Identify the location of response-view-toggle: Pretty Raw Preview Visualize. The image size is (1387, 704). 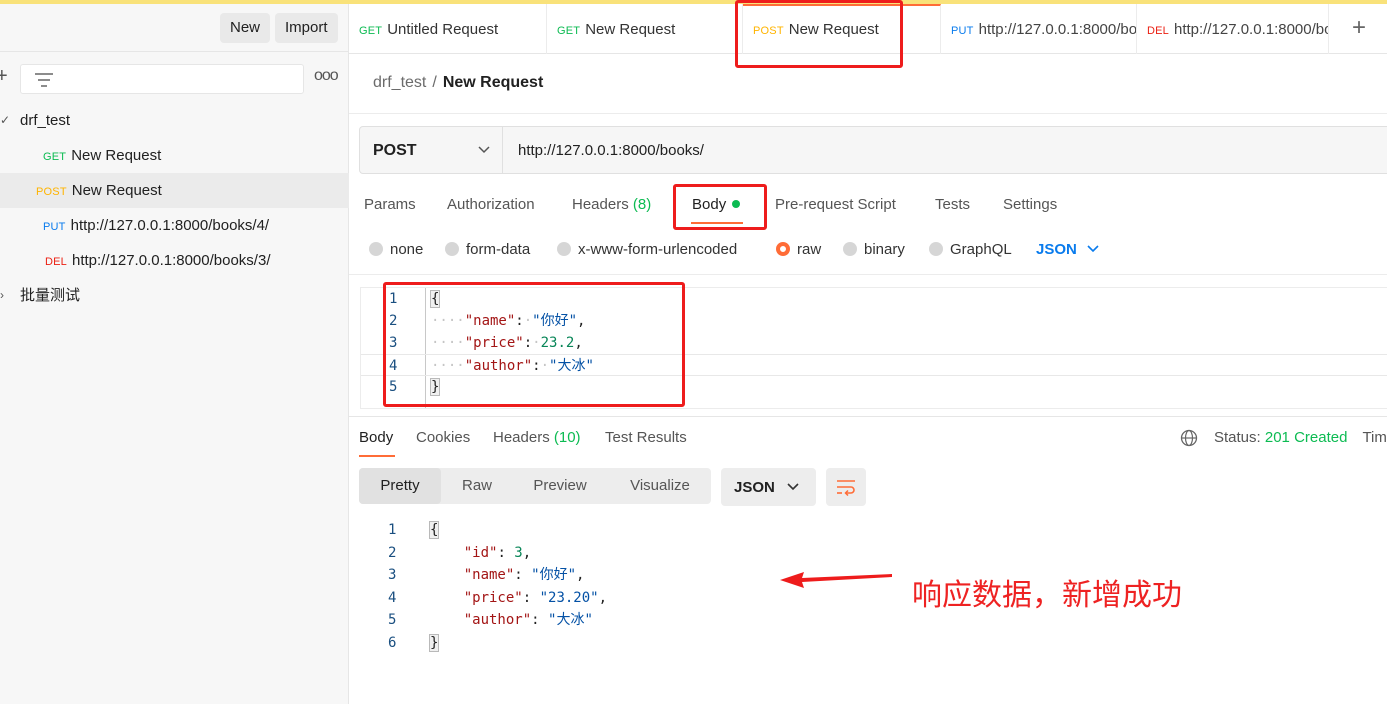
(535, 486).